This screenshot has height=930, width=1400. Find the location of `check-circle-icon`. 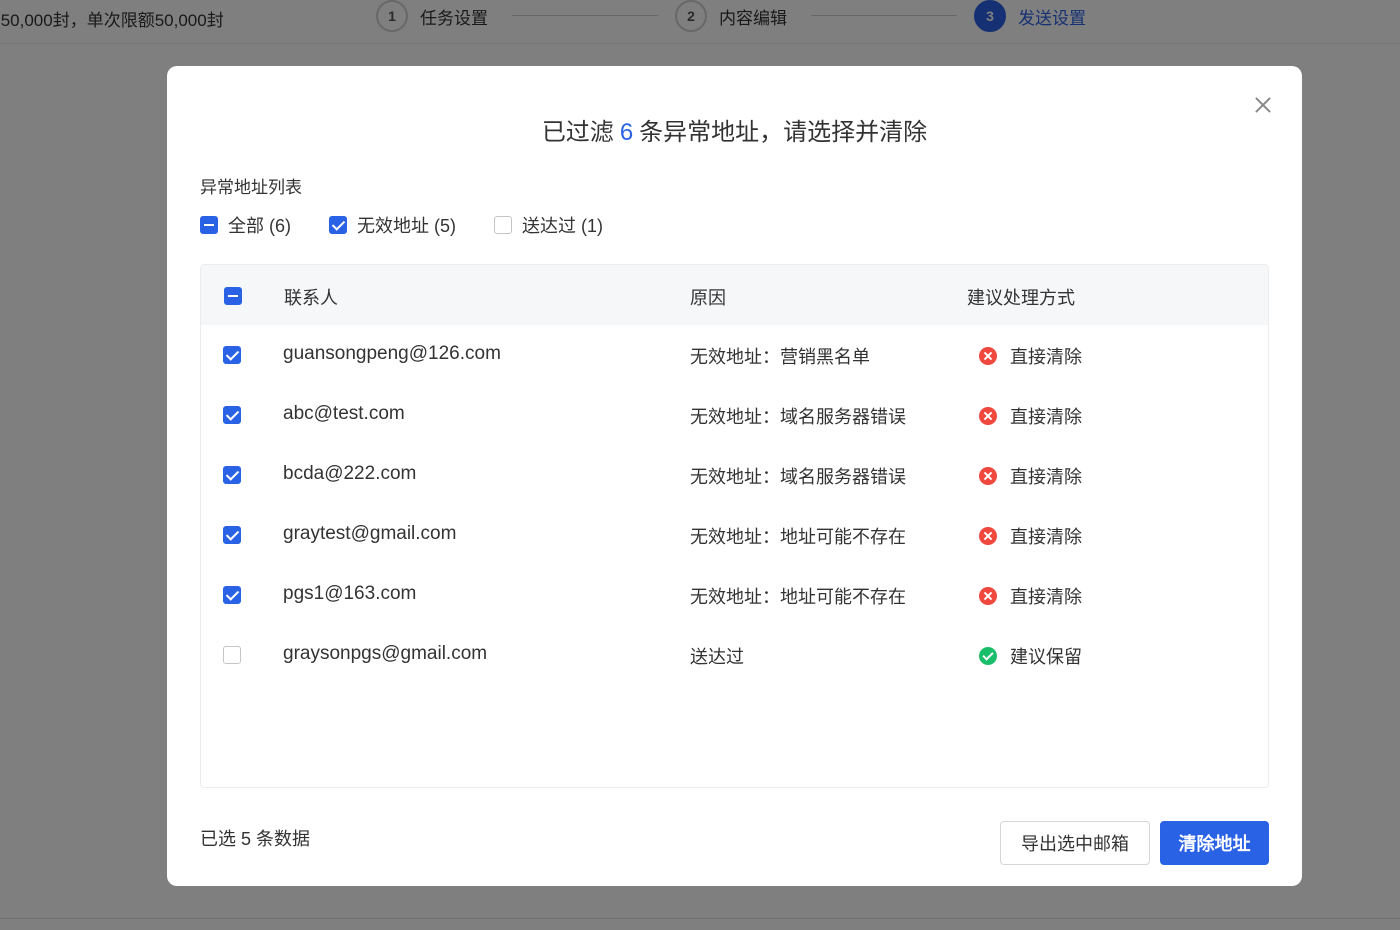

check-circle-icon is located at coordinates (988, 656).